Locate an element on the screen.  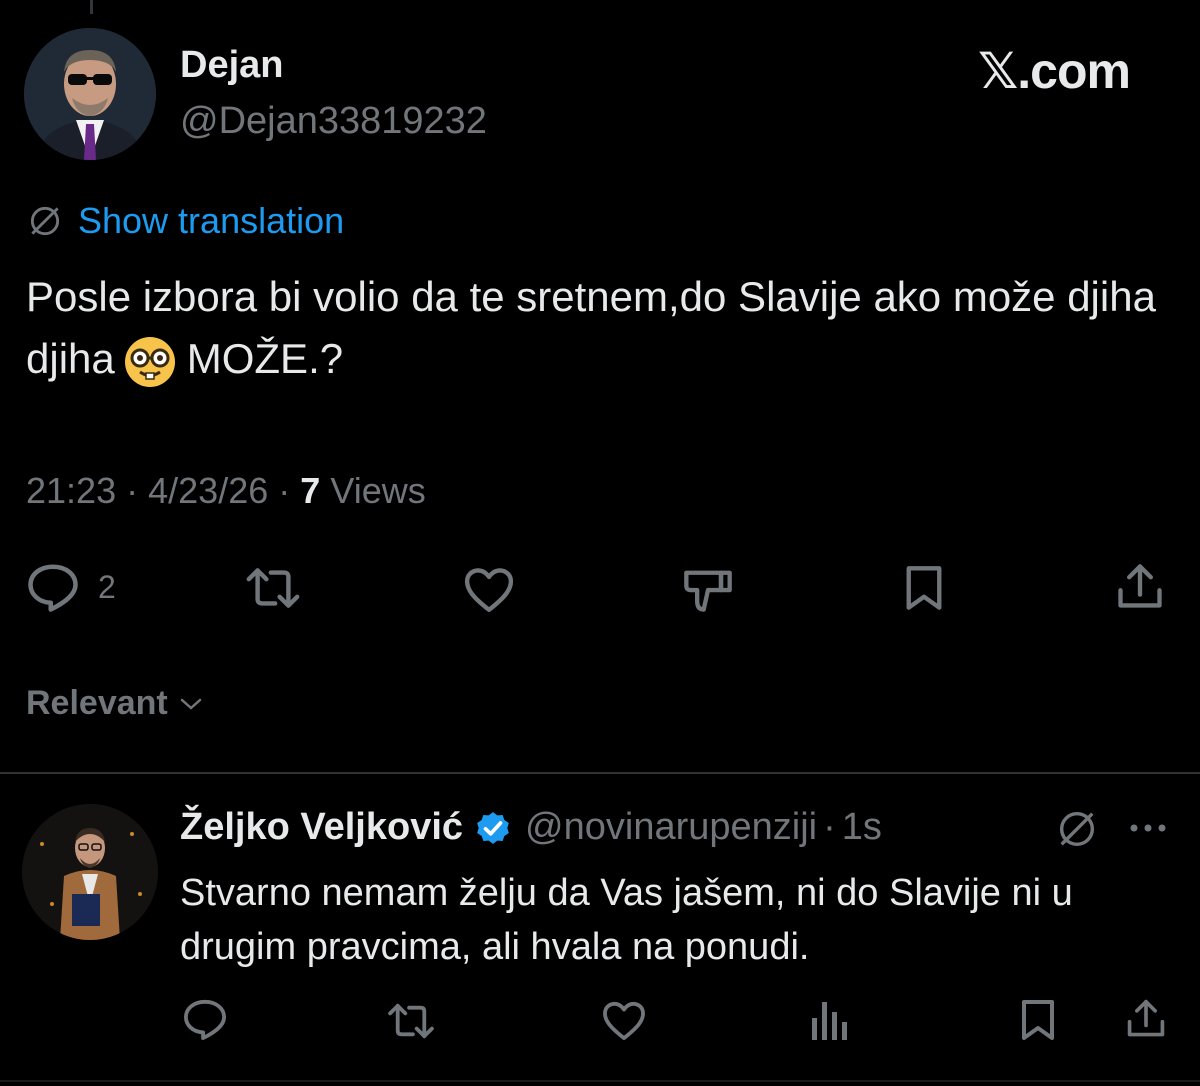
more-icon is located at coordinates (1148, 828).